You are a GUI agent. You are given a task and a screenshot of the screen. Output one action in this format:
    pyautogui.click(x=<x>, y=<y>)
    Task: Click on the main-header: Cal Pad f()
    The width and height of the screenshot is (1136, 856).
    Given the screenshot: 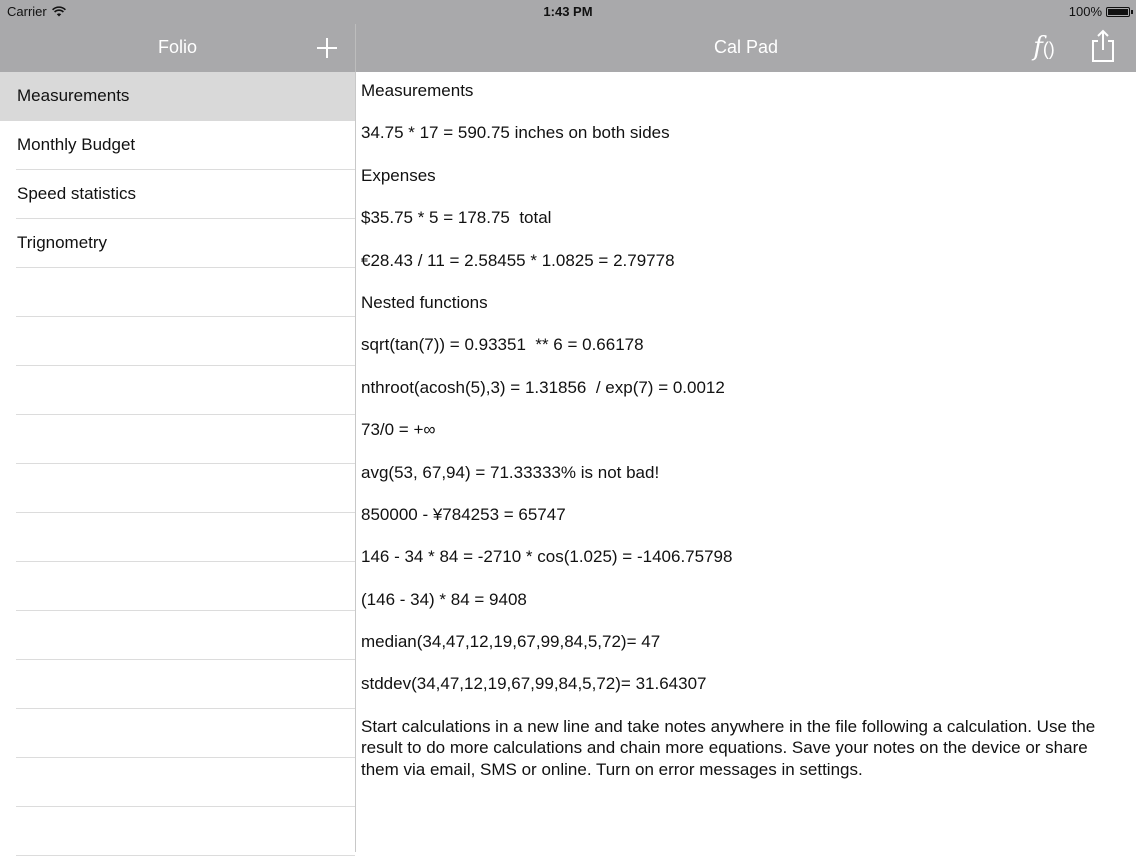 What is the action you would take?
    pyautogui.click(x=746, y=48)
    